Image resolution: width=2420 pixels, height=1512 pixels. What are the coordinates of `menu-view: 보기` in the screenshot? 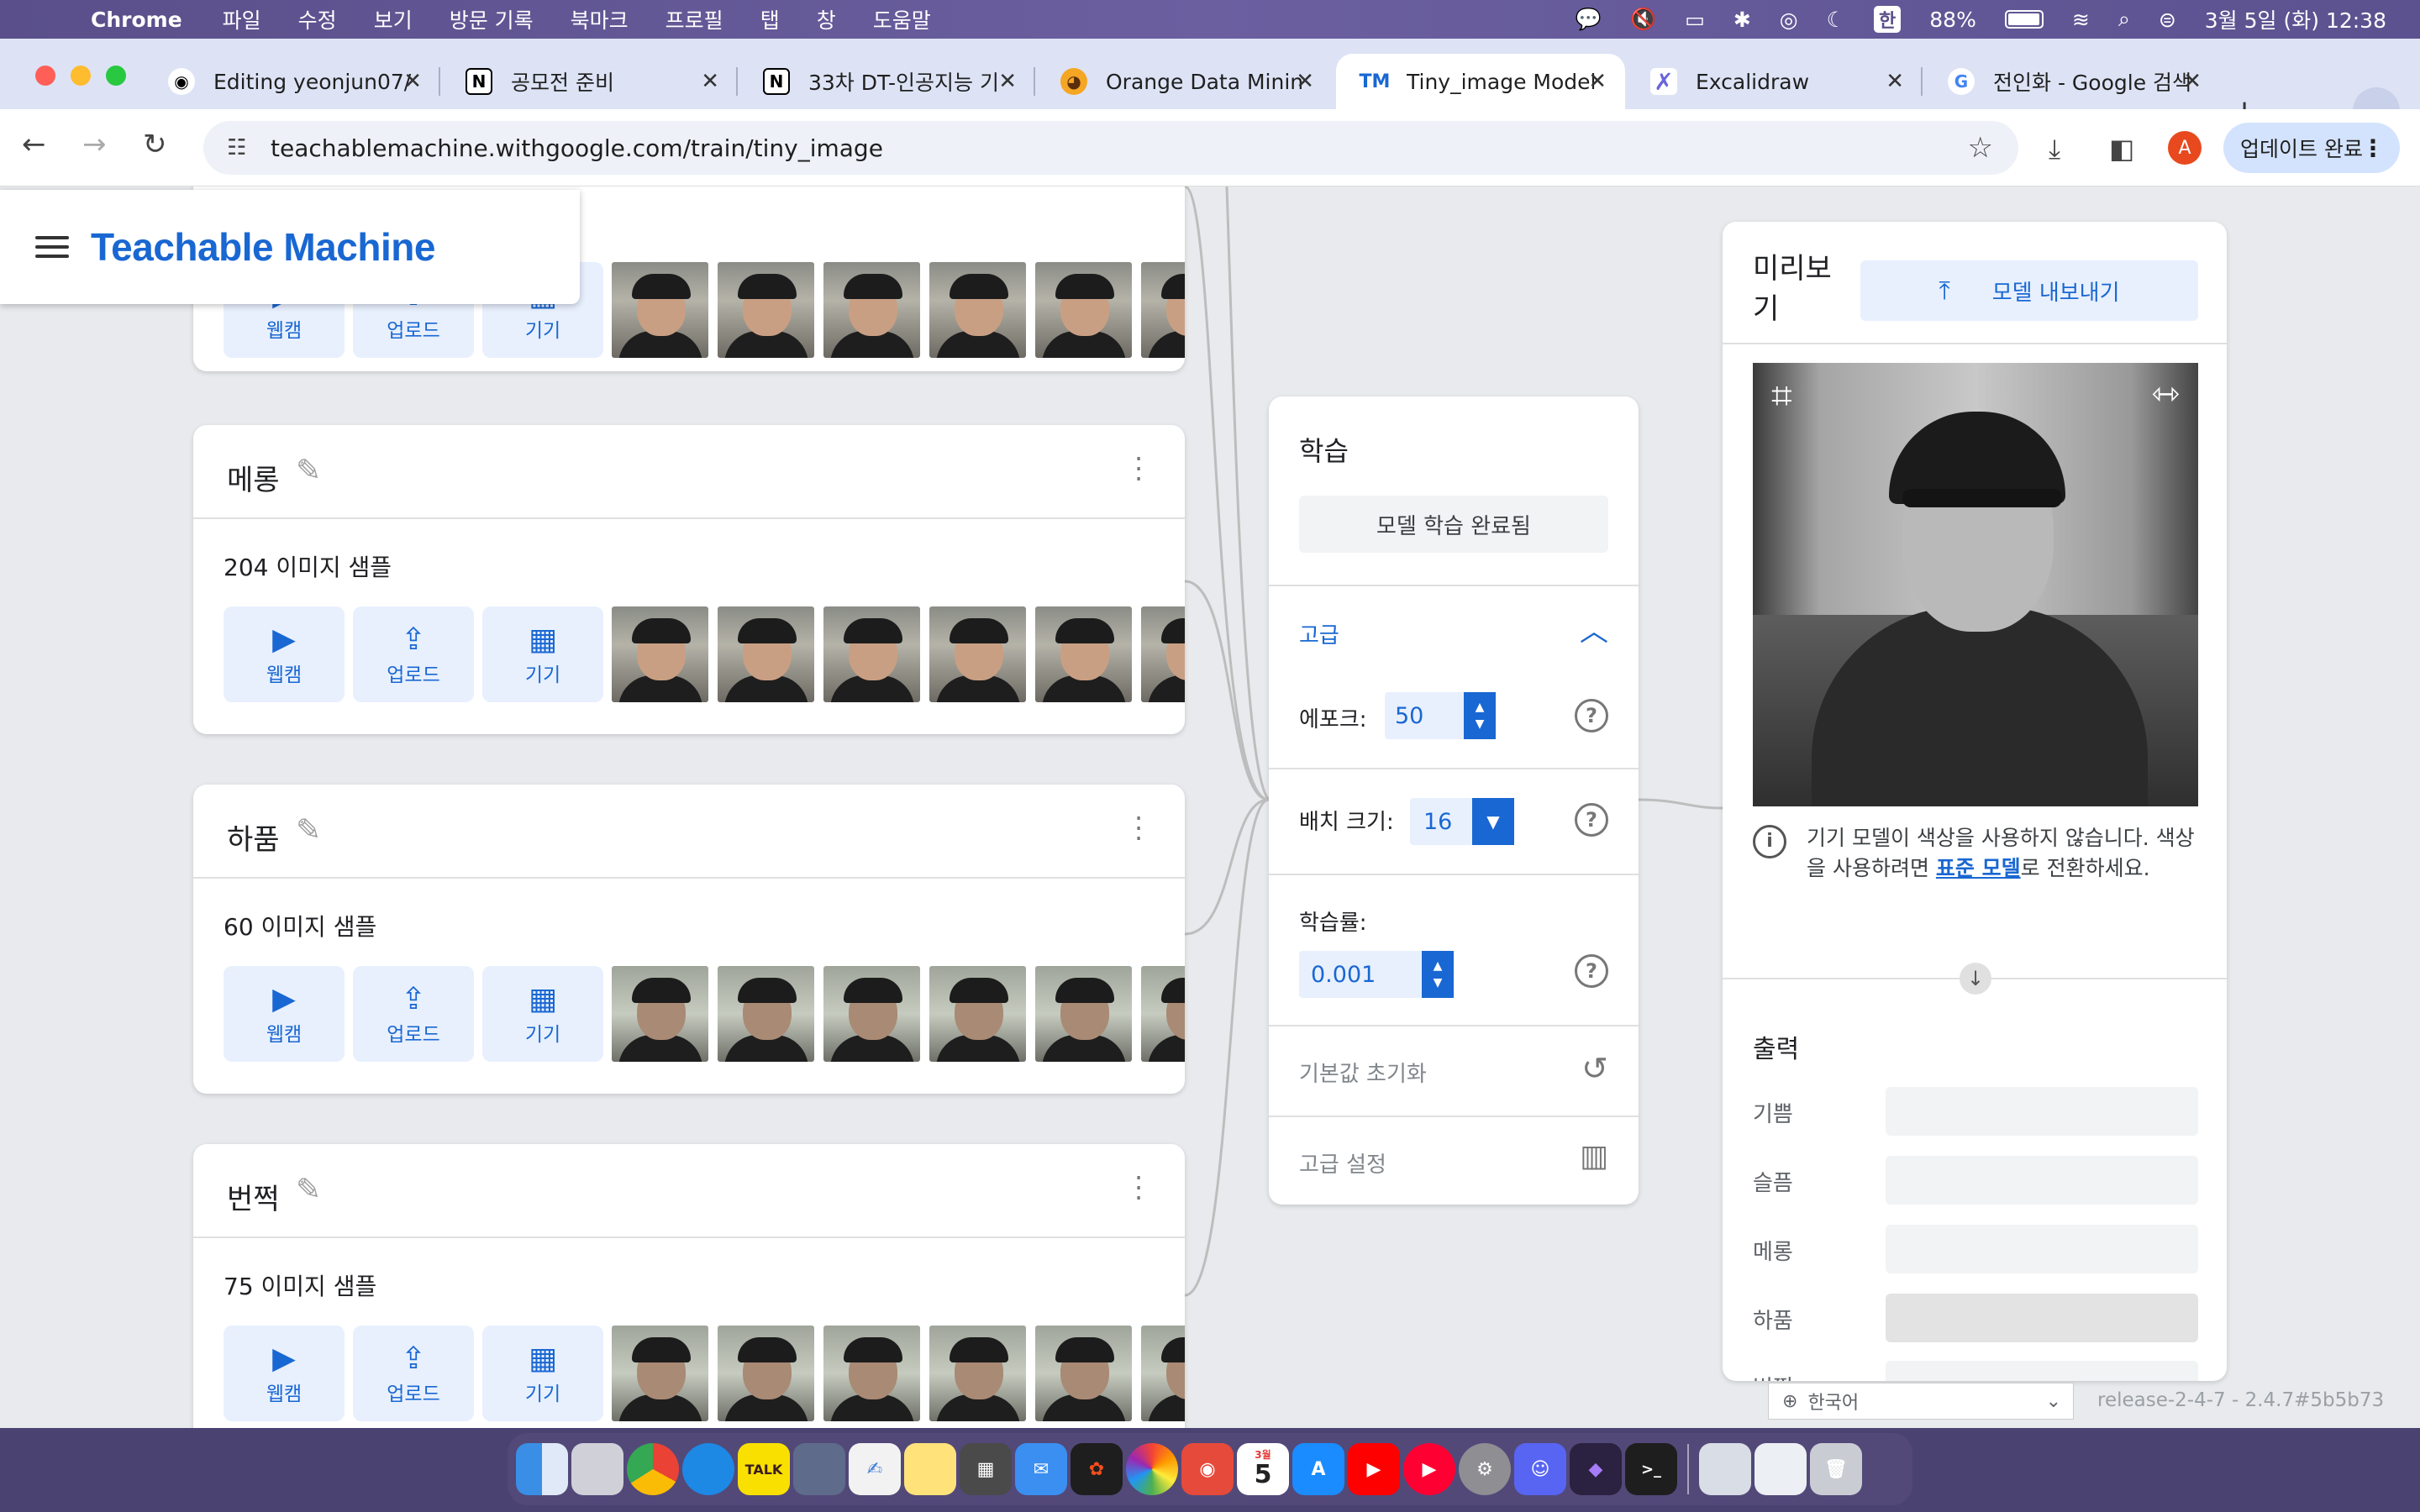 It's located at (393, 19).